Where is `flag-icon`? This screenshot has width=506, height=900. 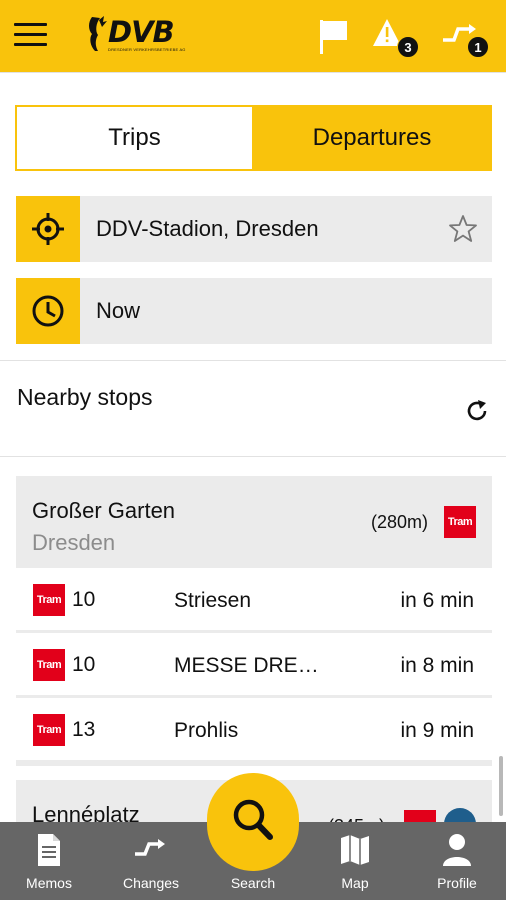 flag-icon is located at coordinates (335, 37).